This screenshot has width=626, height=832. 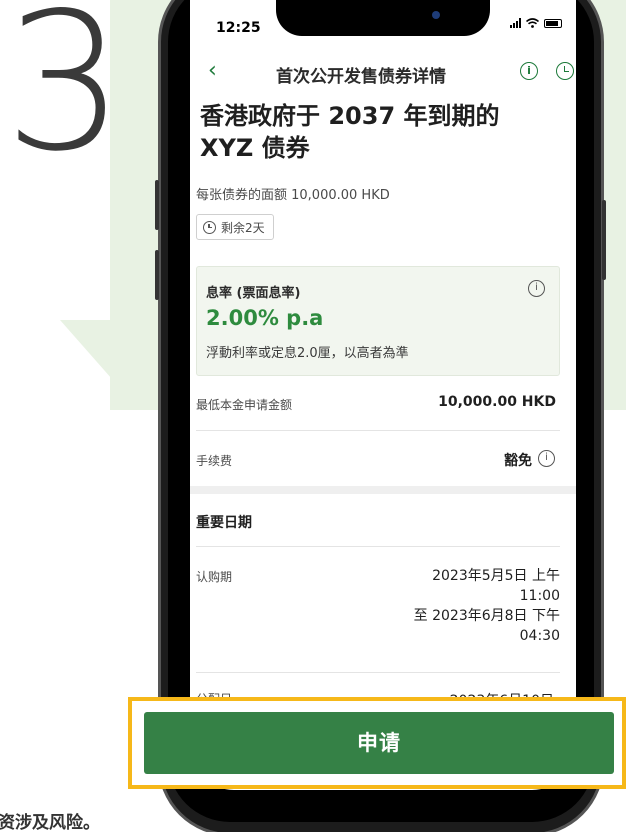 I want to click on important-dates-heading: 重要日期, so click(x=224, y=523).